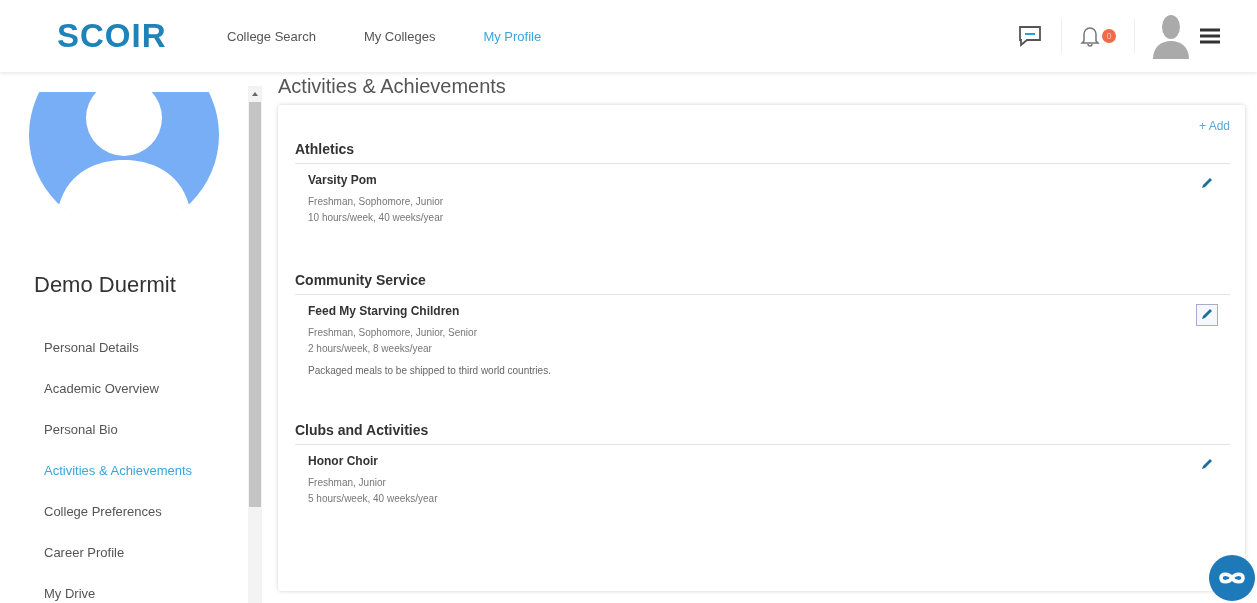  I want to click on activity-time: 5 hours/week, 40 weeks/year, so click(373, 499).